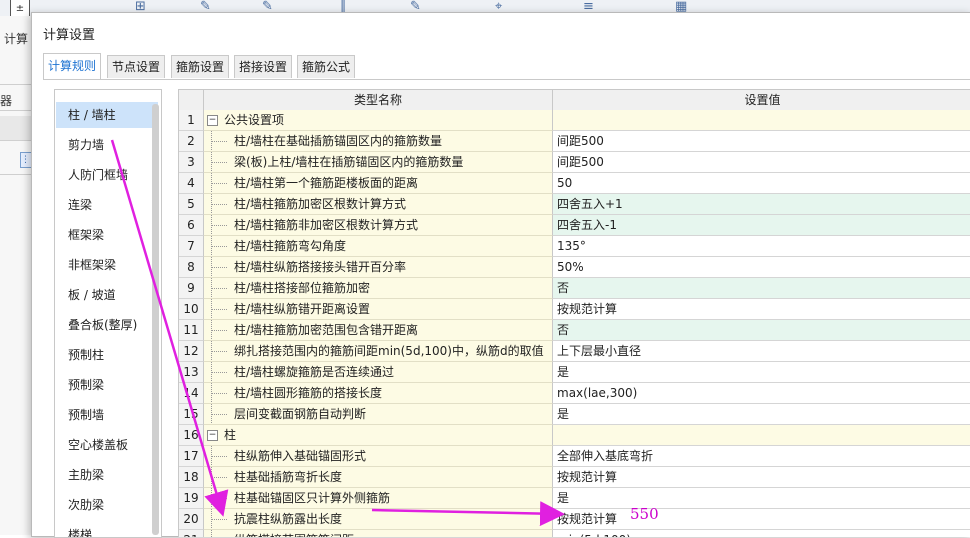 The width and height of the screenshot is (970, 538). Describe the element at coordinates (107, 355) in the screenshot. I see `sidebar-item: 预制柱` at that location.